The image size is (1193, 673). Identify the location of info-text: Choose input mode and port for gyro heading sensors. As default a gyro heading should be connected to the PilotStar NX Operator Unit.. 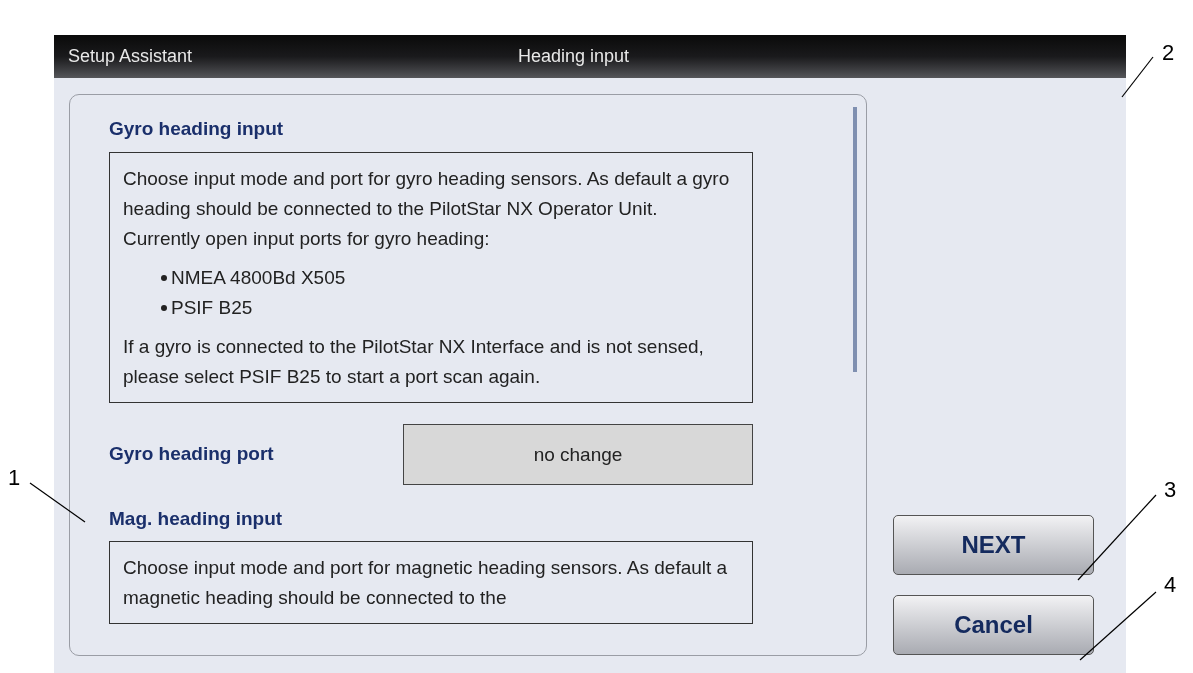
(427, 193).